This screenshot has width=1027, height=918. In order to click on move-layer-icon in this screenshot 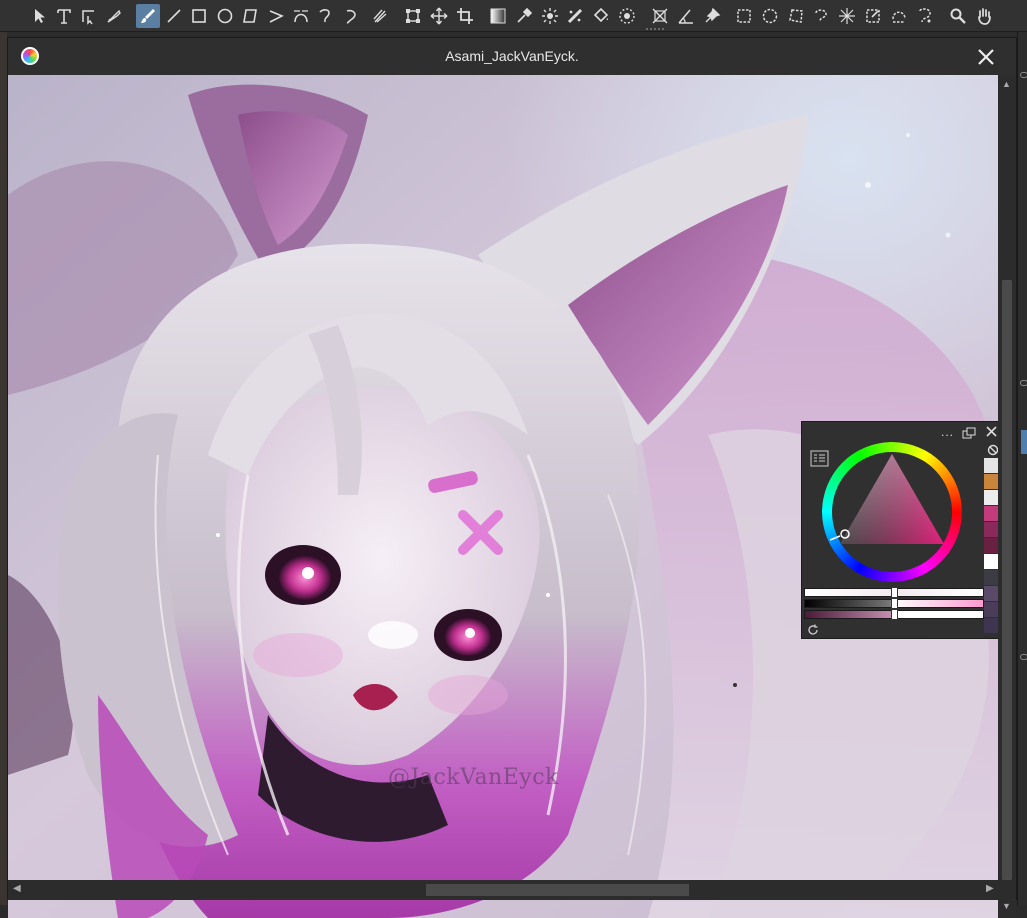, I will do `click(439, 16)`.